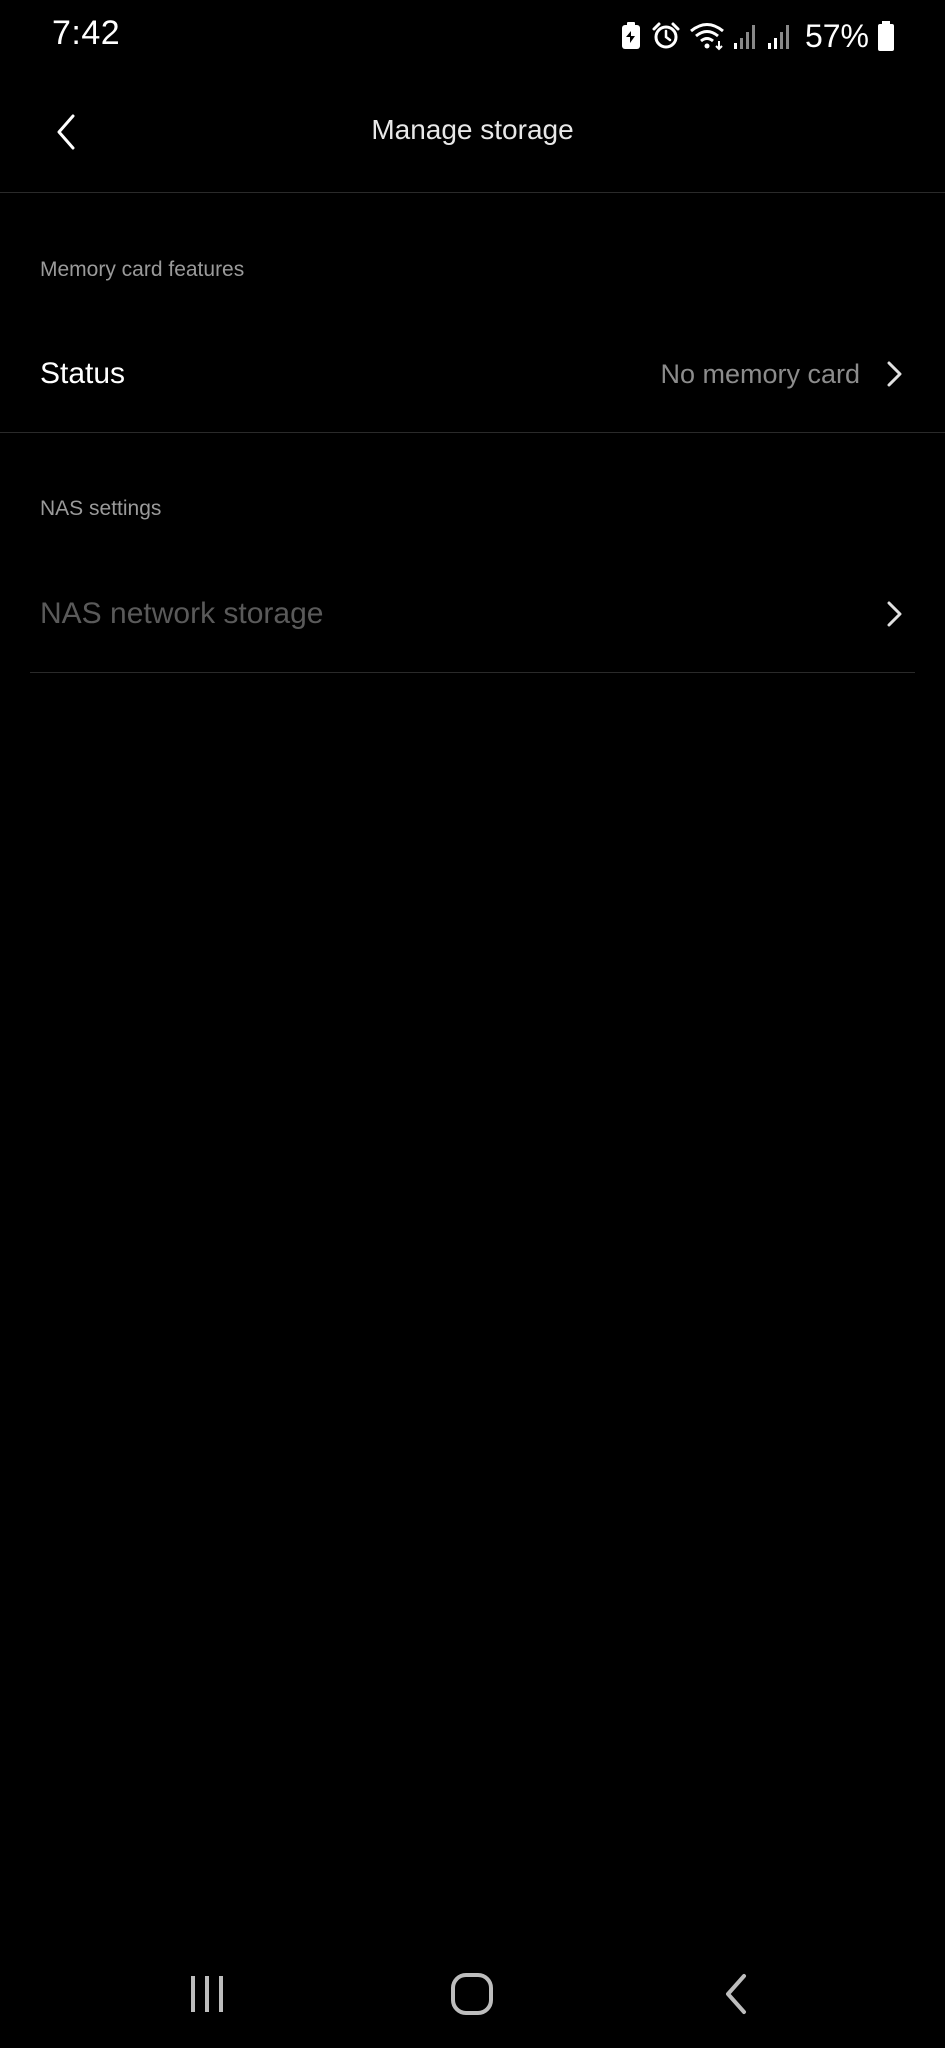 The width and height of the screenshot is (945, 2048). What do you see at coordinates (472, 614) in the screenshot?
I see `nas-network-storage-row: NAS network storage` at bounding box center [472, 614].